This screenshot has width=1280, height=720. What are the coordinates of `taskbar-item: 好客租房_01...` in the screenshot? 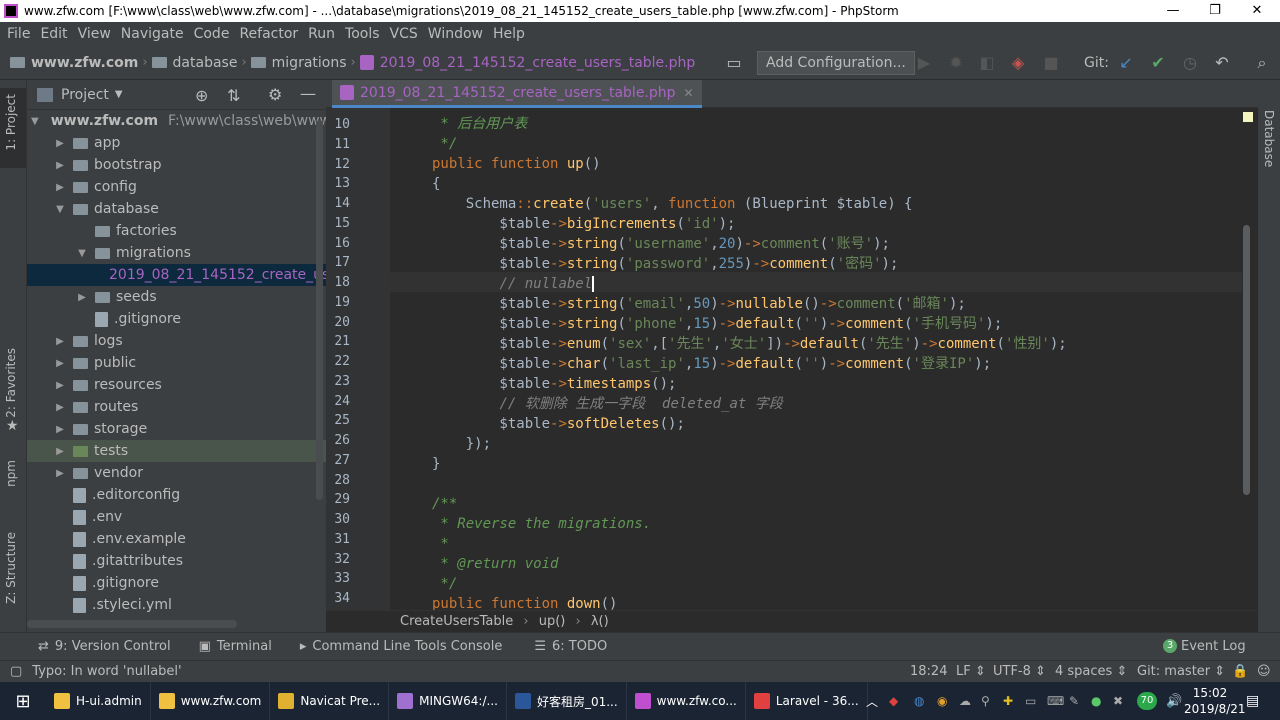 It's located at (567, 701).